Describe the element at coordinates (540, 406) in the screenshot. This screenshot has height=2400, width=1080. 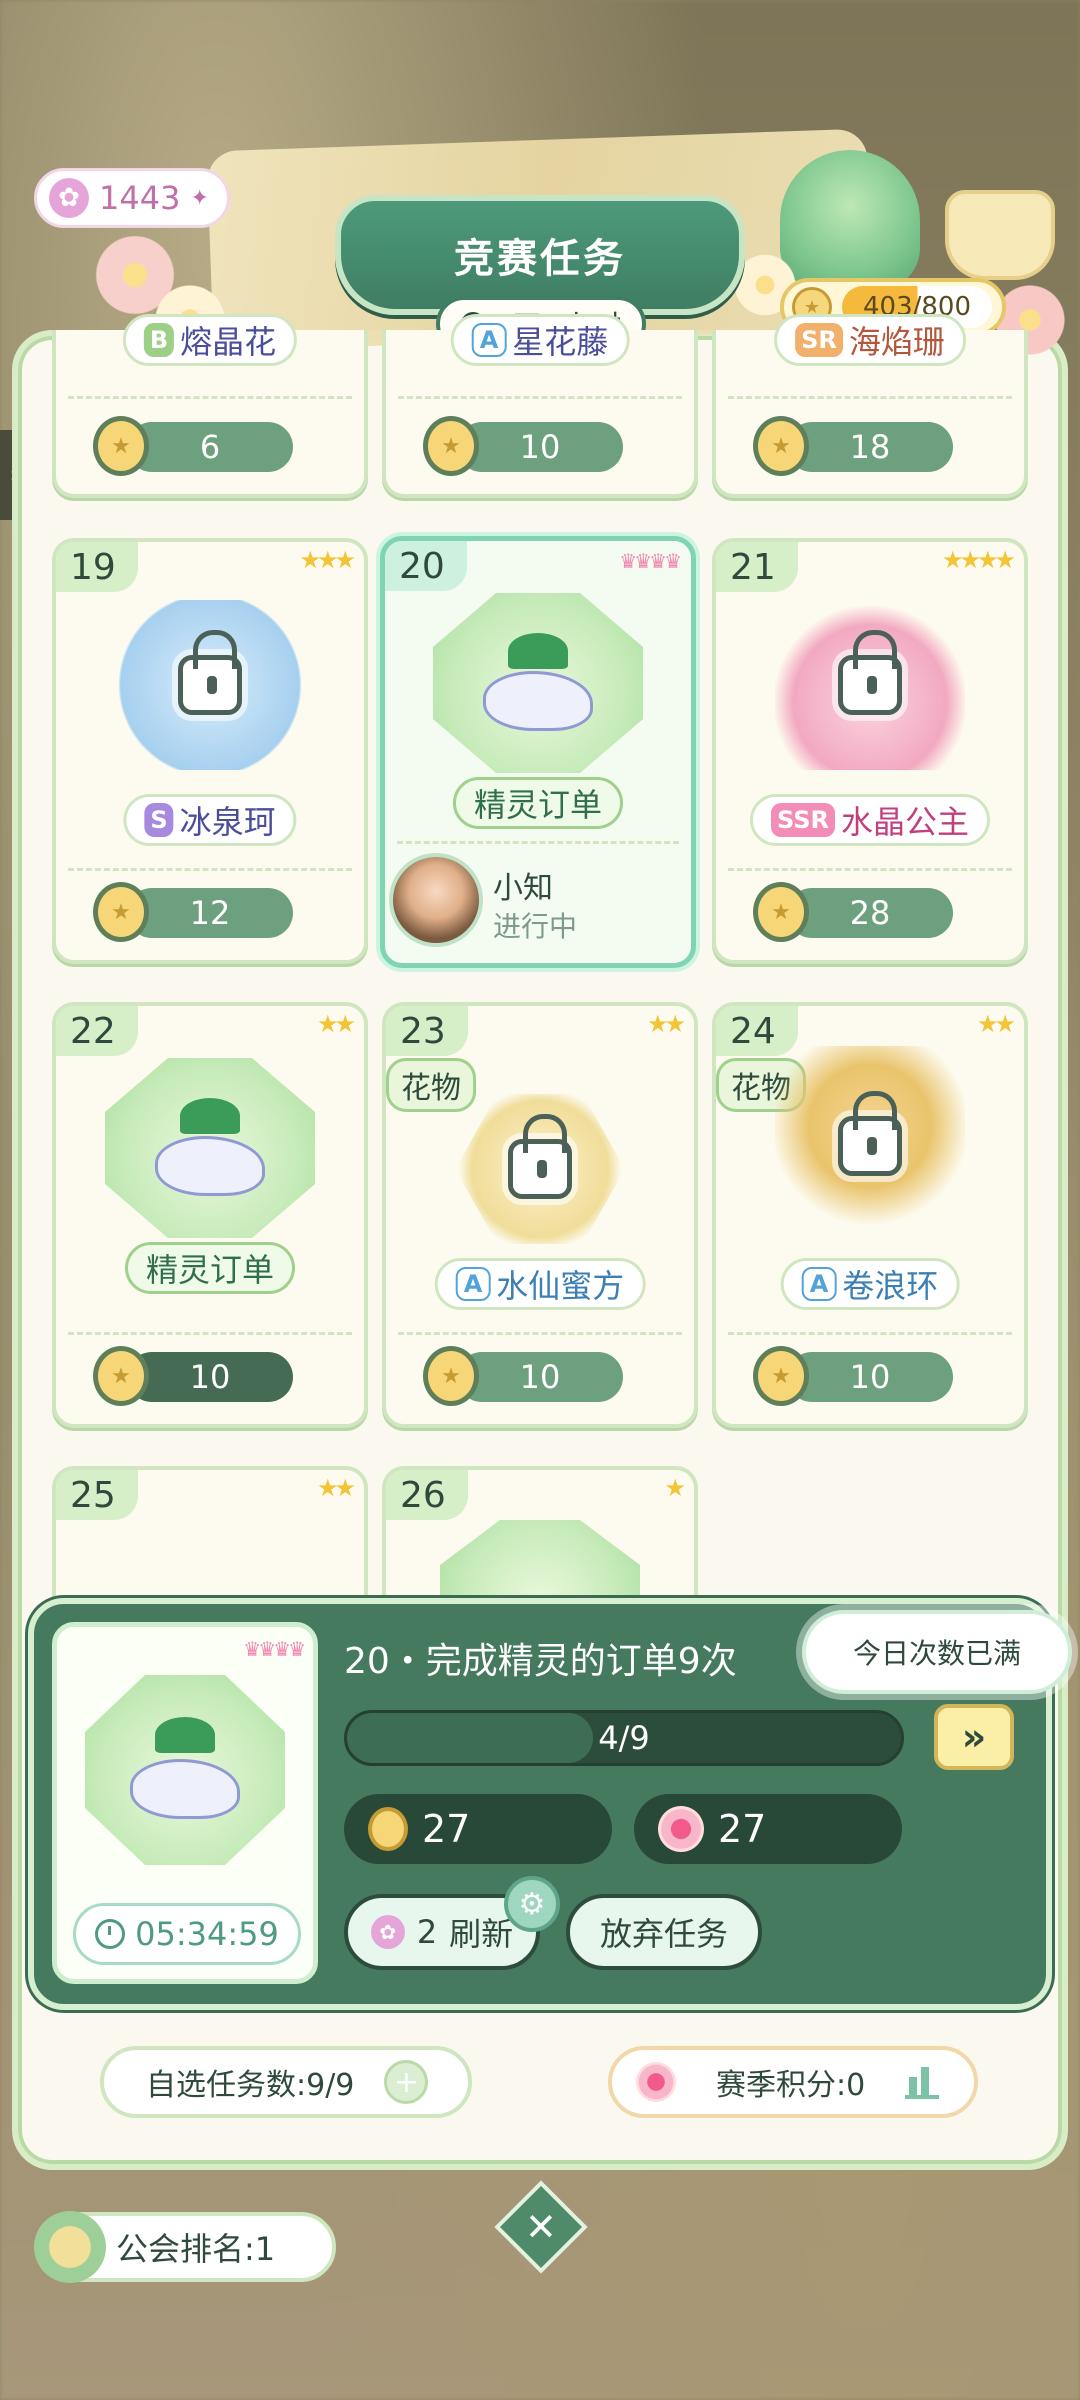
I see `task-card: A 星花藤 10` at that location.